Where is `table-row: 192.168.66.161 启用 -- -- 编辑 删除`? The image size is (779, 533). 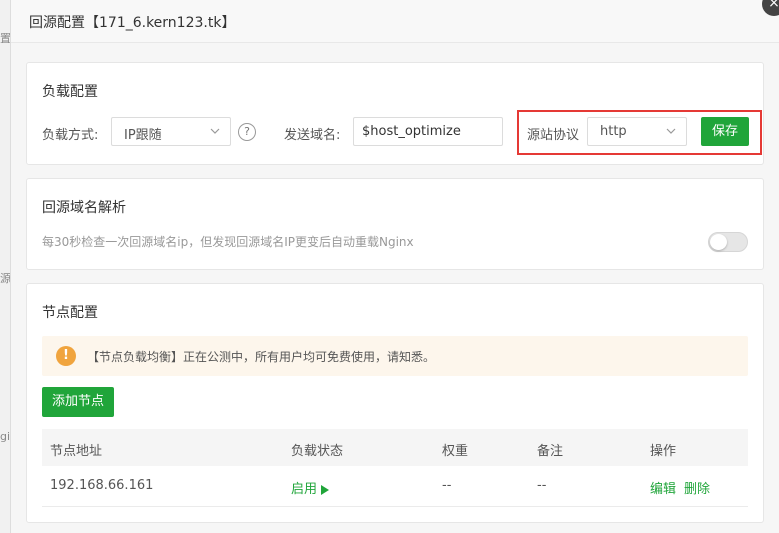 table-row: 192.168.66.161 启用 -- -- 编辑 删除 is located at coordinates (395, 486).